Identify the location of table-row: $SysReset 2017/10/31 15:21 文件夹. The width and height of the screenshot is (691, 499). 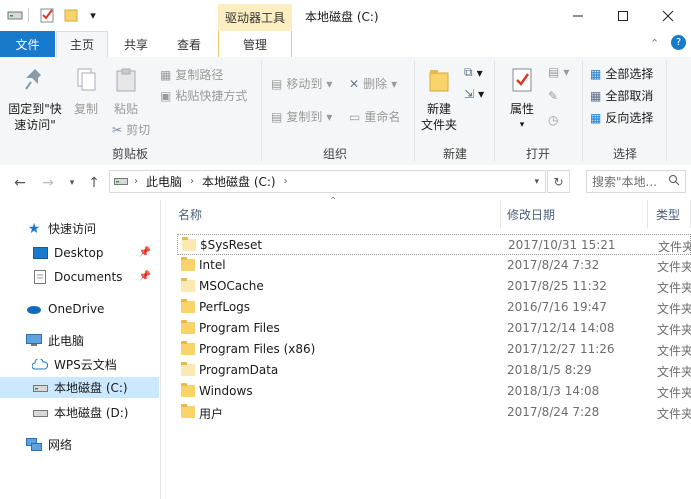
(434, 244).